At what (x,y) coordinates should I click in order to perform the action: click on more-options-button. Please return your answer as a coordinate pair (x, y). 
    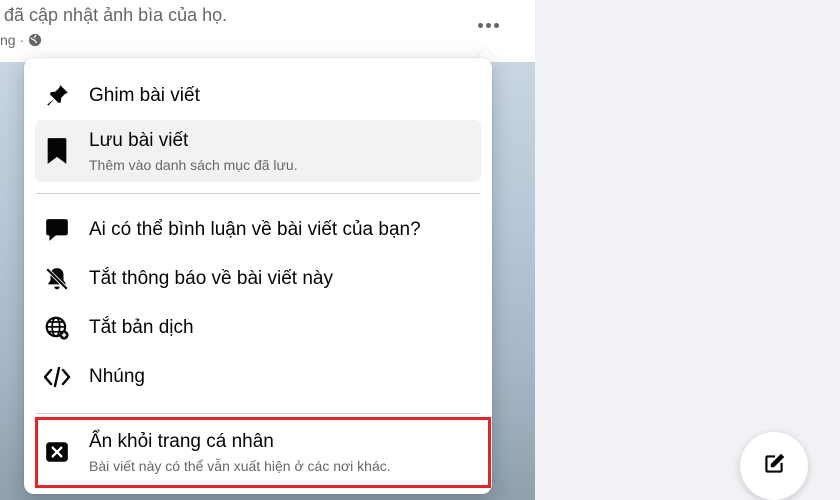
    Looking at the image, I should click on (488, 25).